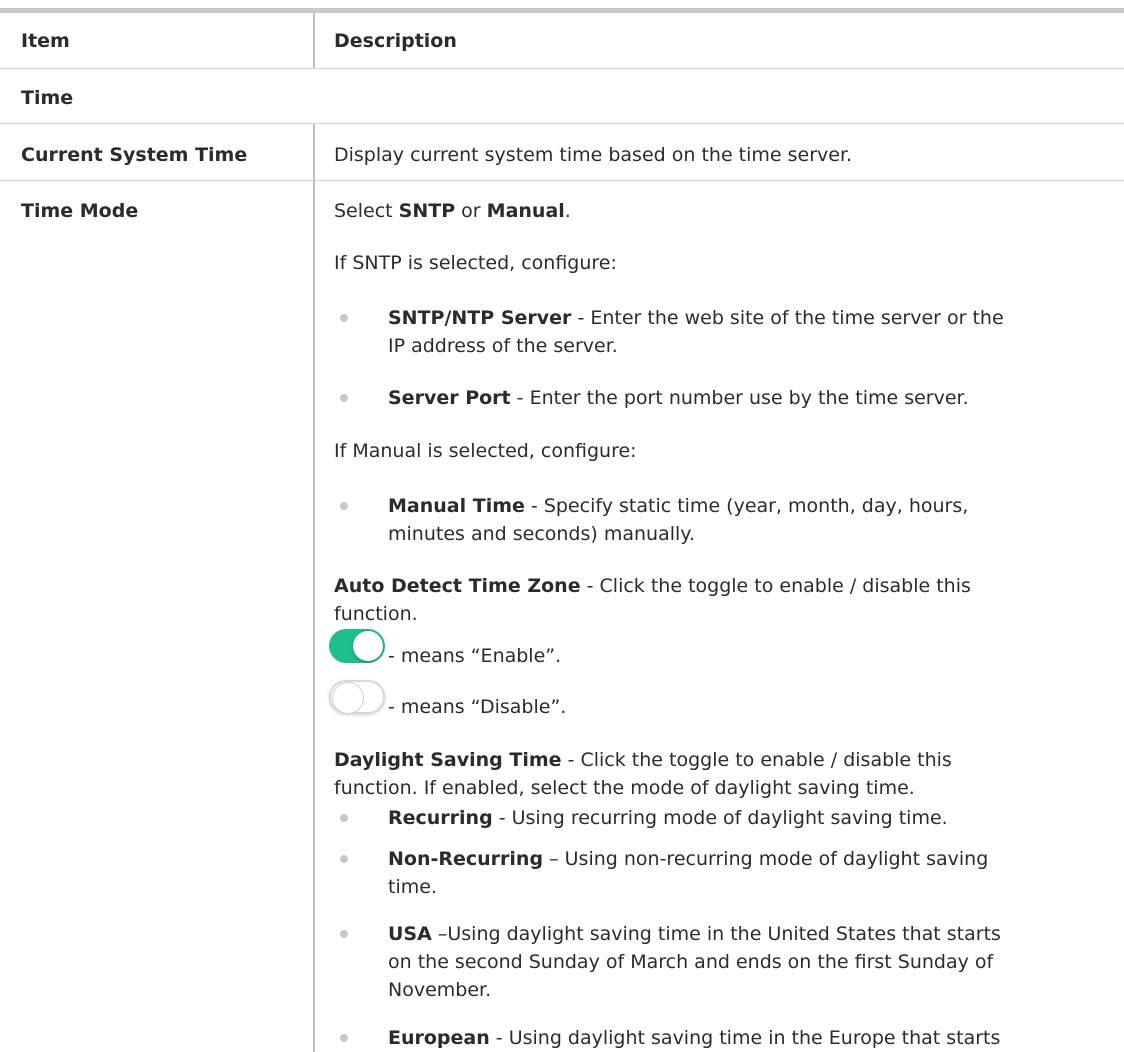  I want to click on sntp-intro: If SNTP is selected, configure:, so click(475, 263).